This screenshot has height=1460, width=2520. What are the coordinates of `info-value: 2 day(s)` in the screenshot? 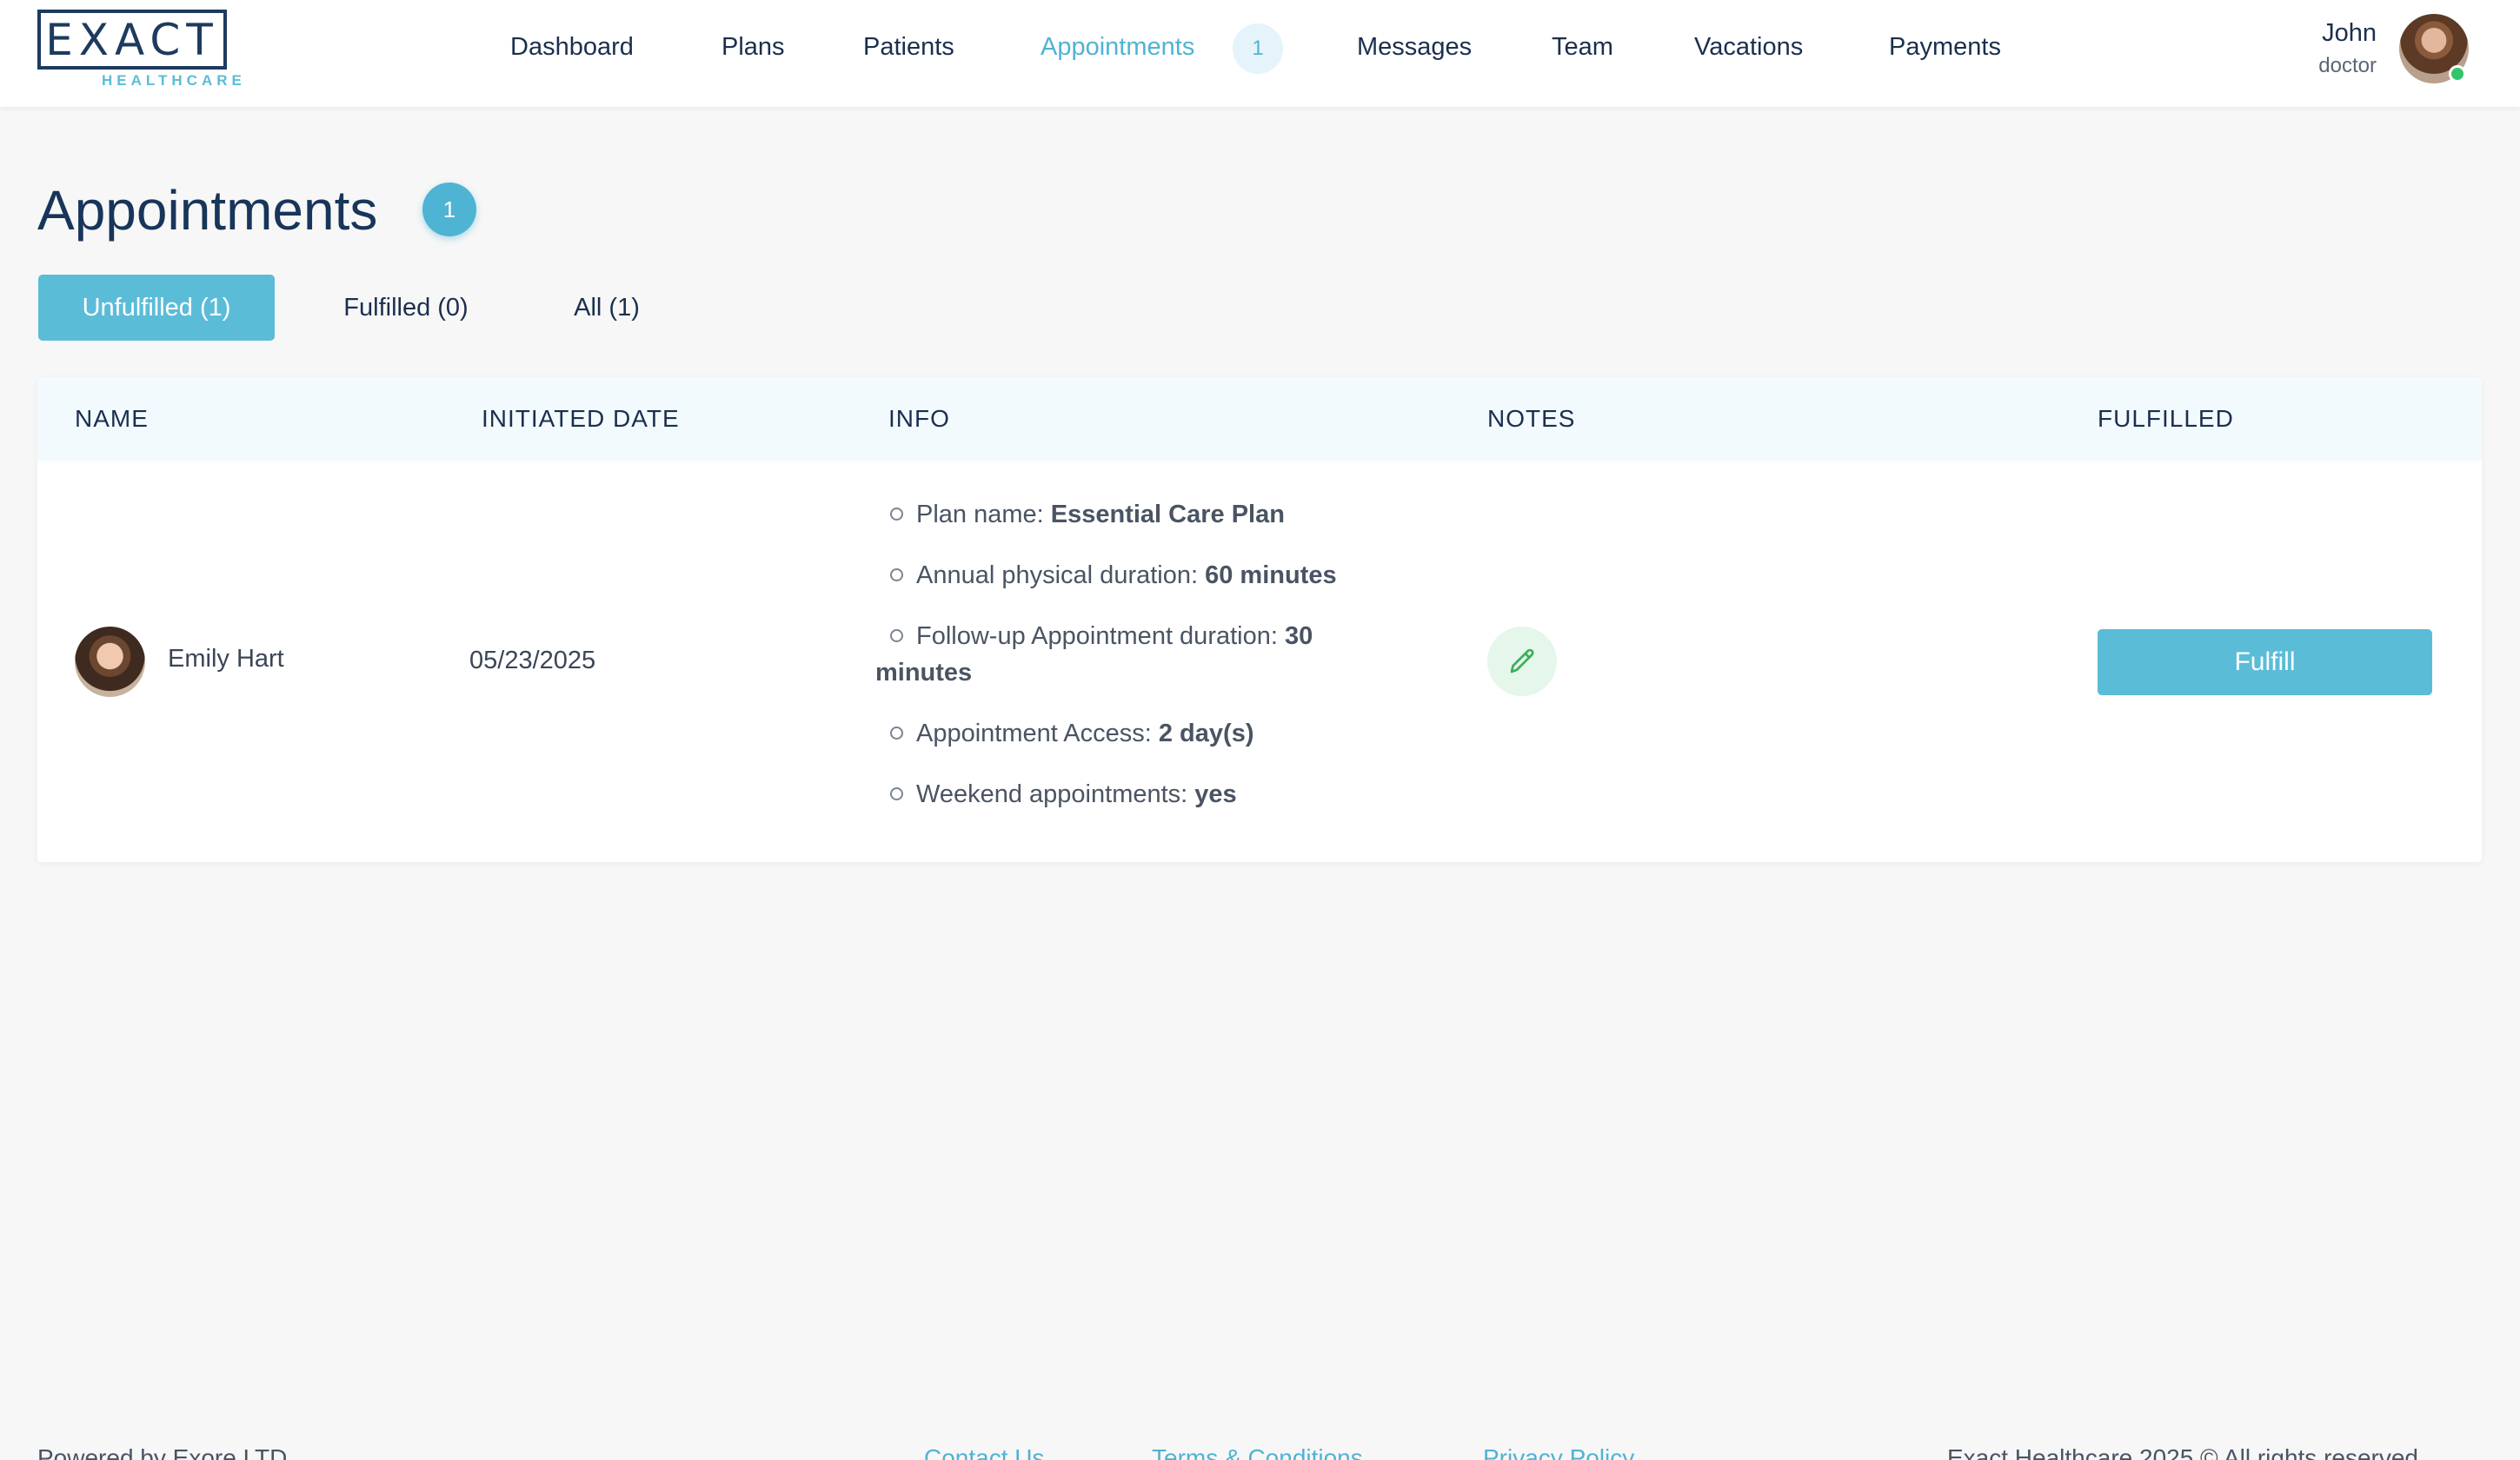 It's located at (1206, 733).